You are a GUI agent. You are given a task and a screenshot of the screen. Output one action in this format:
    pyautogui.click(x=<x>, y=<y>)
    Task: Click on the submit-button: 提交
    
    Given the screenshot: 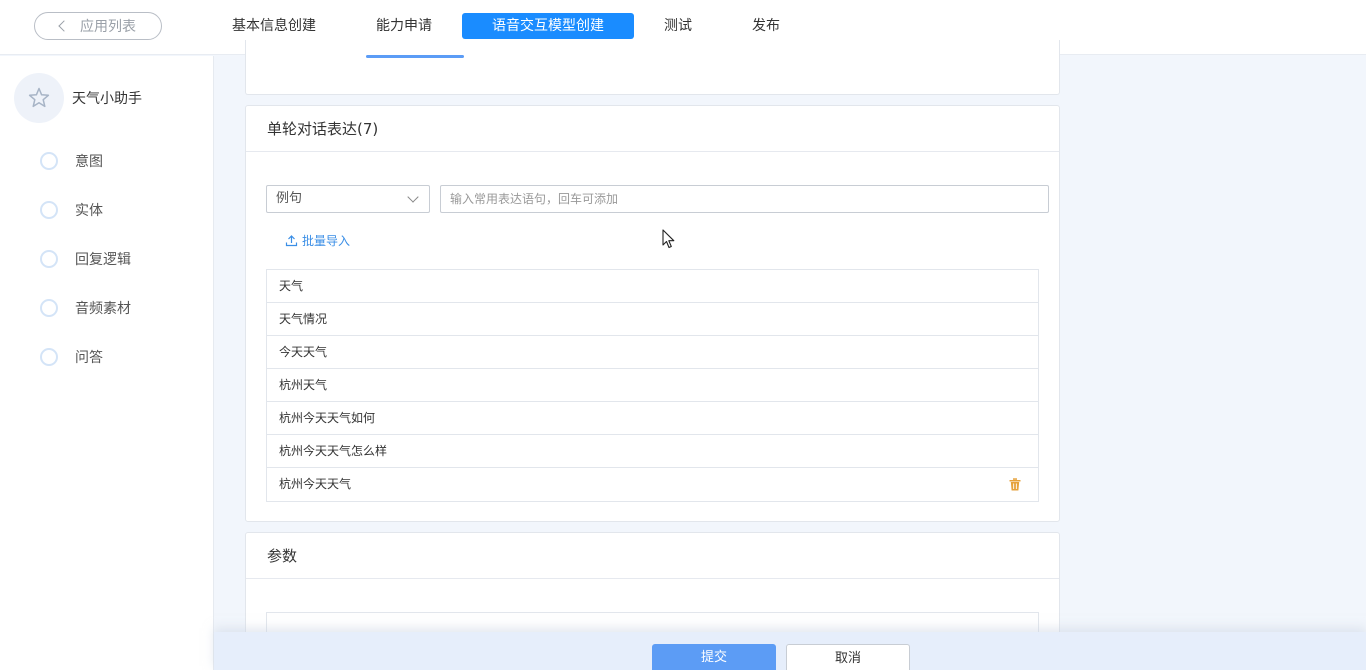 What is the action you would take?
    pyautogui.click(x=714, y=657)
    